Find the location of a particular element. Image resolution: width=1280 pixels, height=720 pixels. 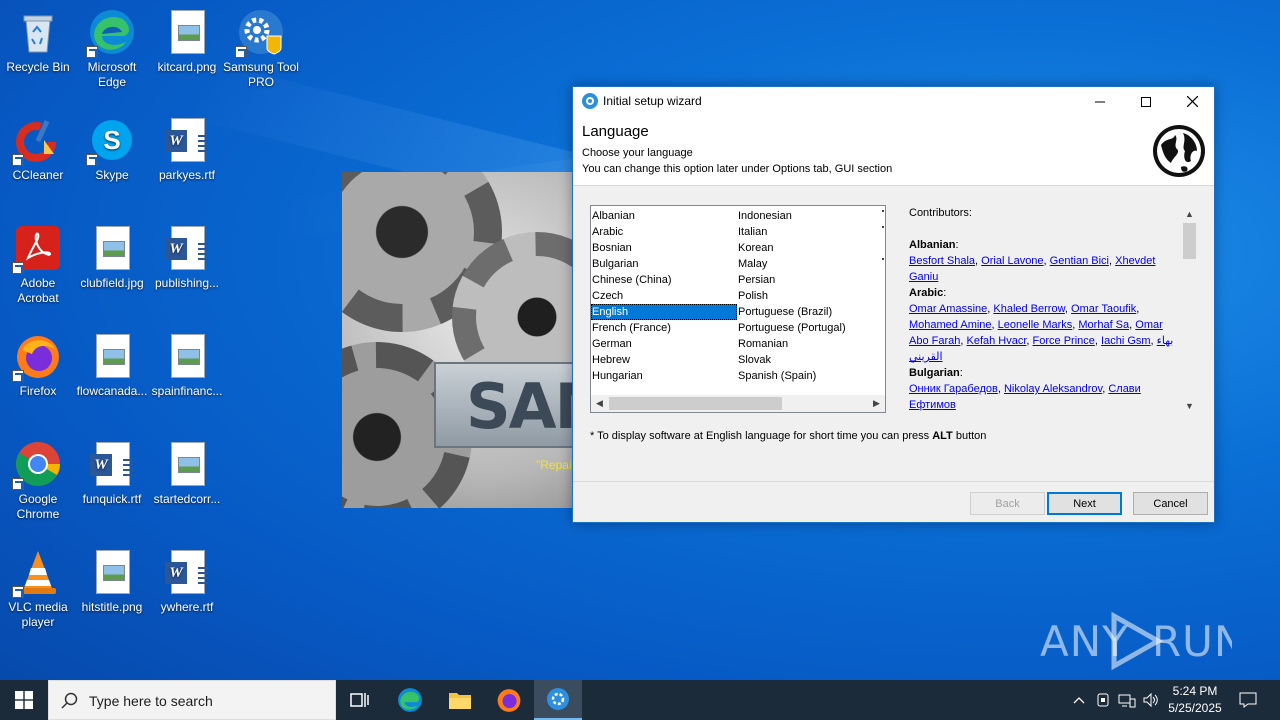

contributor-link: Omar Amassine is located at coordinates (948, 309).